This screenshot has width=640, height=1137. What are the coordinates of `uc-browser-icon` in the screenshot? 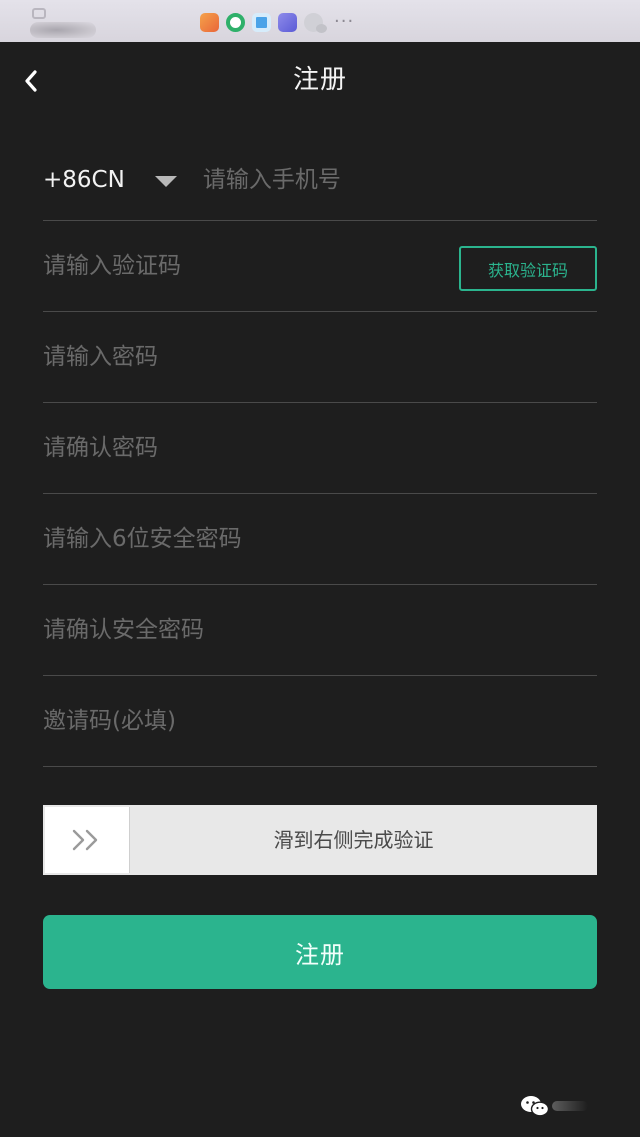 It's located at (209, 22).